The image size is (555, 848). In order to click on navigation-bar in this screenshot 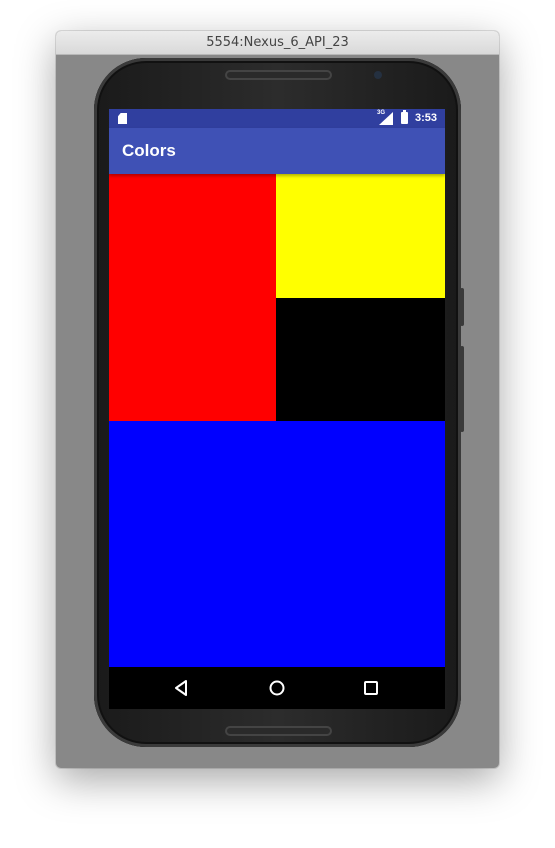, I will do `click(277, 688)`.